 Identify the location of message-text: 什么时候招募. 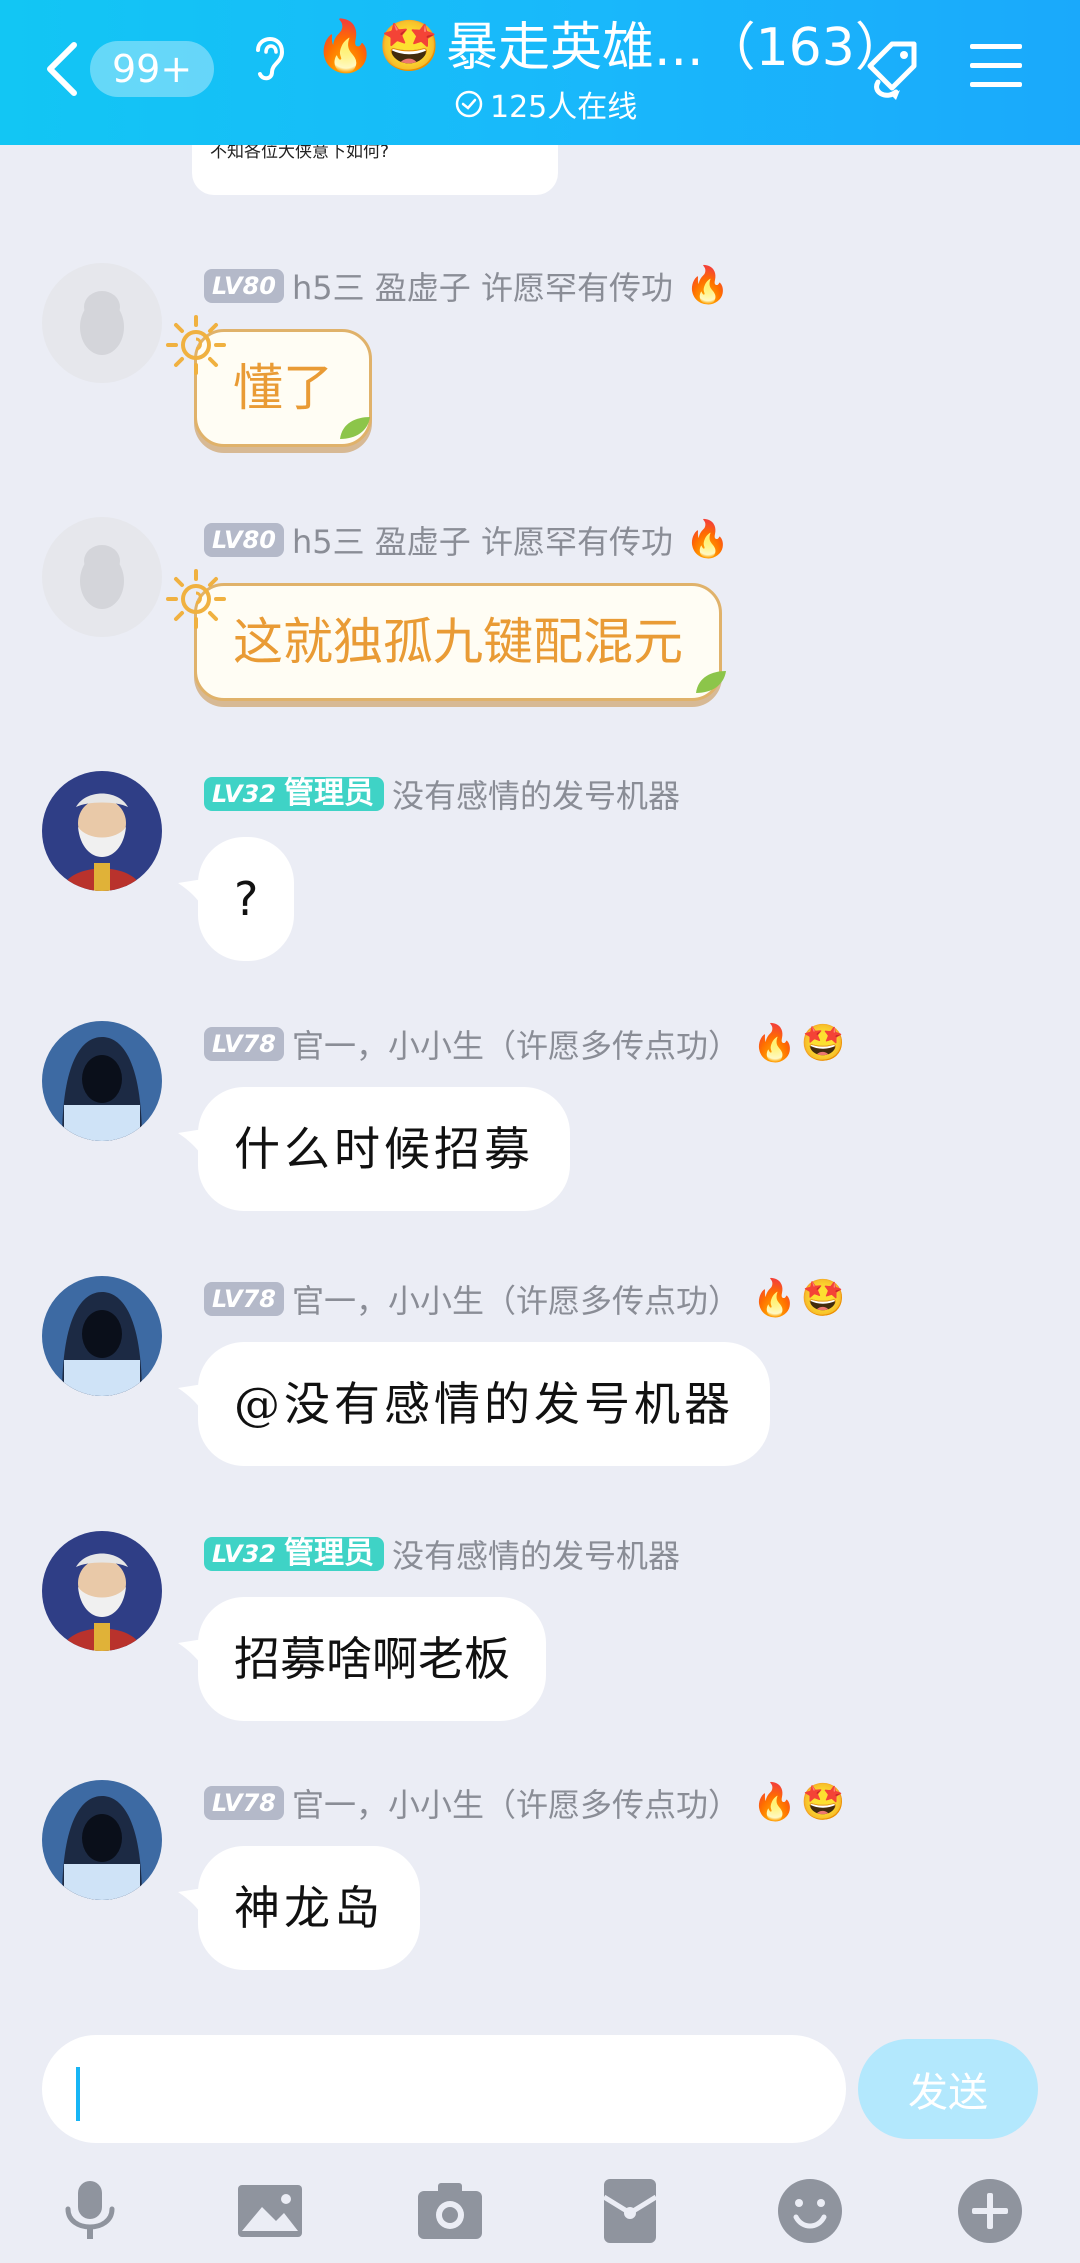
(384, 1149).